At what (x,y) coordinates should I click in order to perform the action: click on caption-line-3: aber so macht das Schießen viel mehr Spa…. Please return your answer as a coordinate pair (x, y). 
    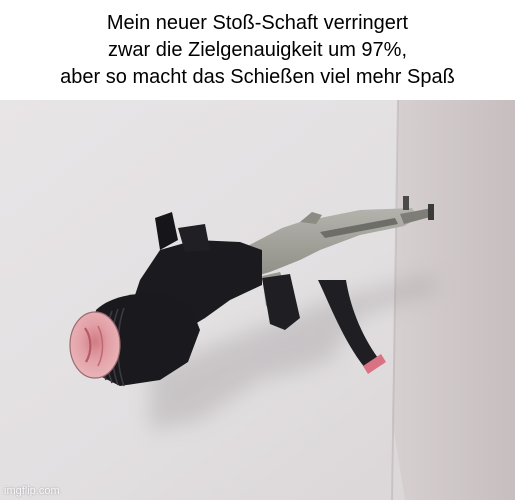
    Looking at the image, I should click on (257, 76).